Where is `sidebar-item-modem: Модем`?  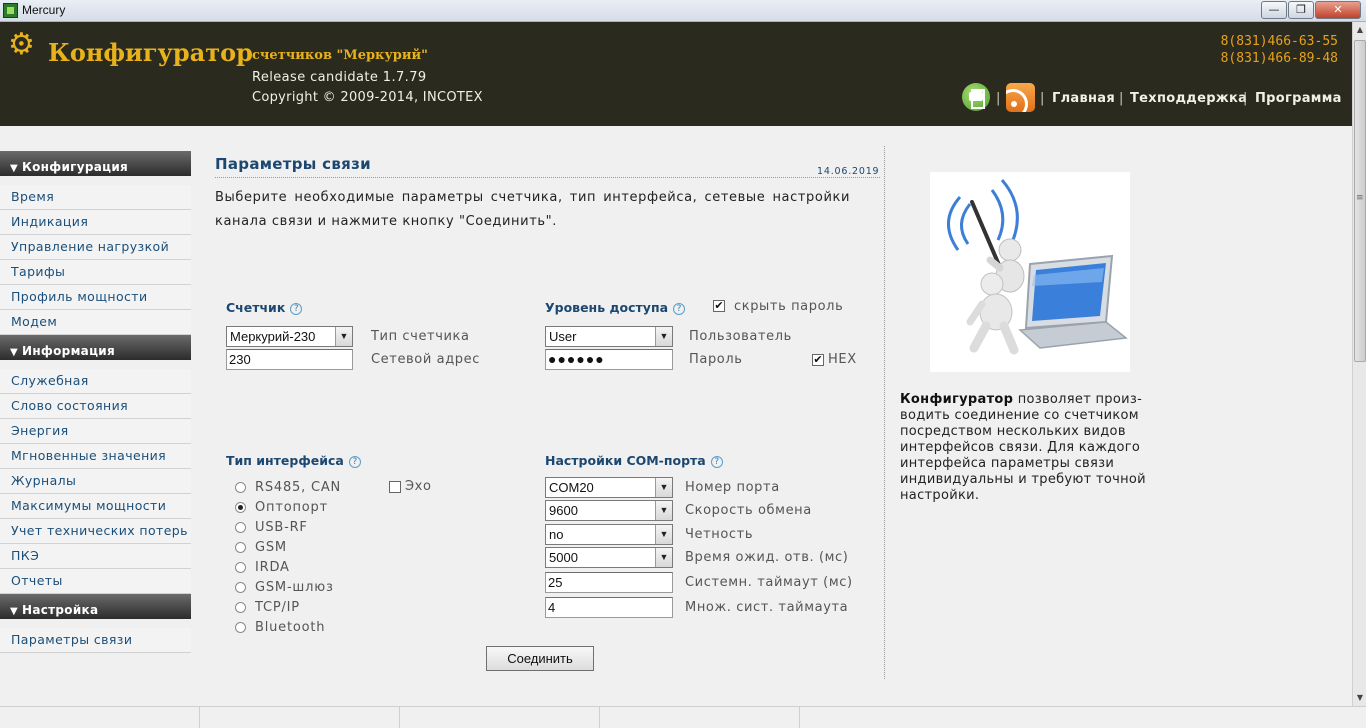 sidebar-item-modem: Модем is located at coordinates (95, 322).